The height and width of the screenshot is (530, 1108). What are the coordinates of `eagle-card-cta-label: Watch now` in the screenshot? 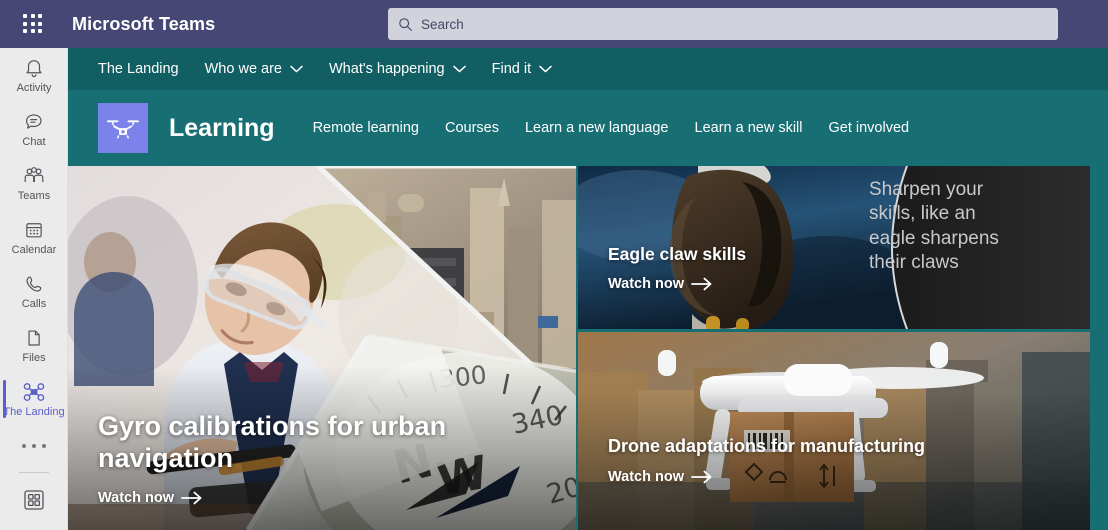 It's located at (646, 284).